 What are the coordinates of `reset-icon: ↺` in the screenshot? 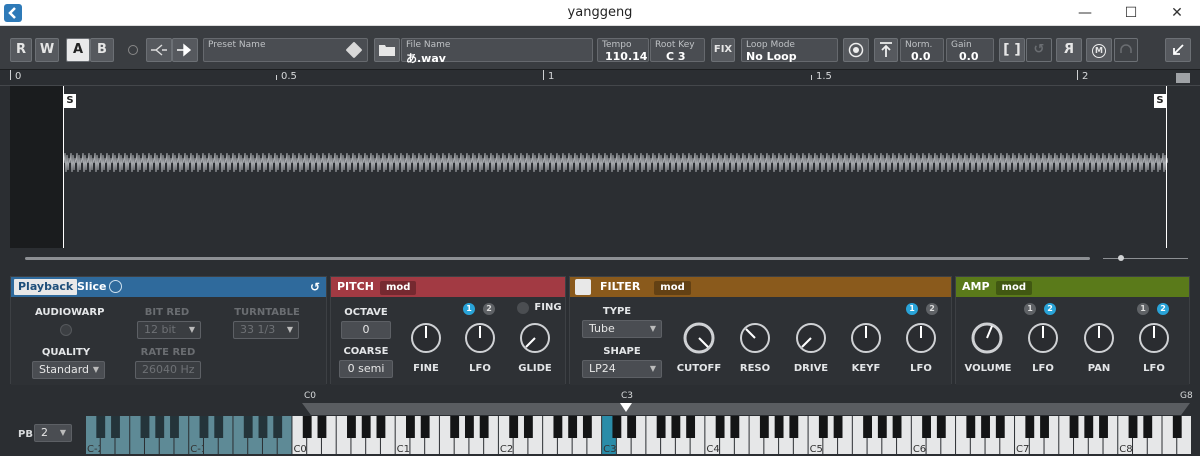 It's located at (315, 287).